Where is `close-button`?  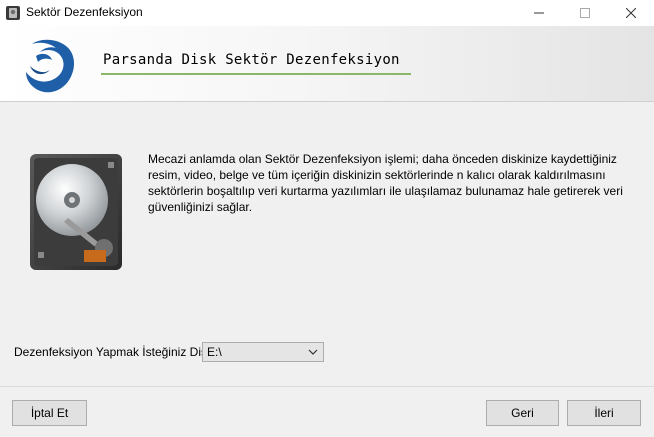
close-button is located at coordinates (631, 13).